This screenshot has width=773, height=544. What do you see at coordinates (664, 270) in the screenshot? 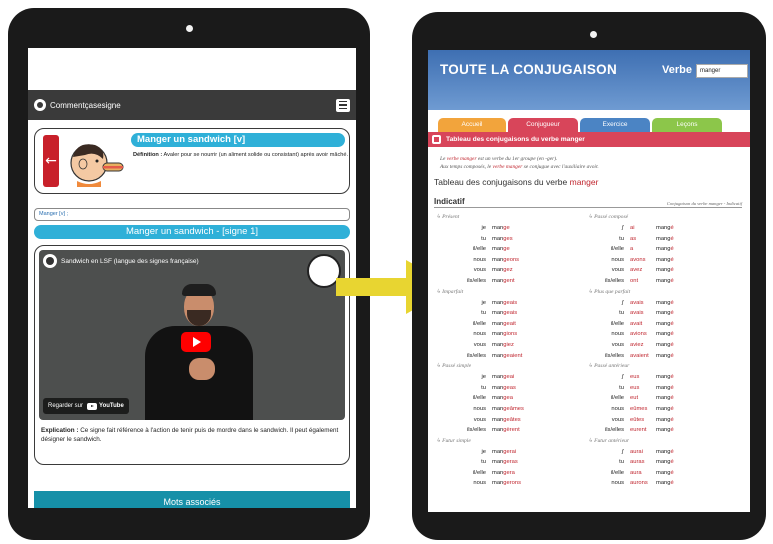
I see `conjugation-row: vous avez mangé` at bounding box center [664, 270].